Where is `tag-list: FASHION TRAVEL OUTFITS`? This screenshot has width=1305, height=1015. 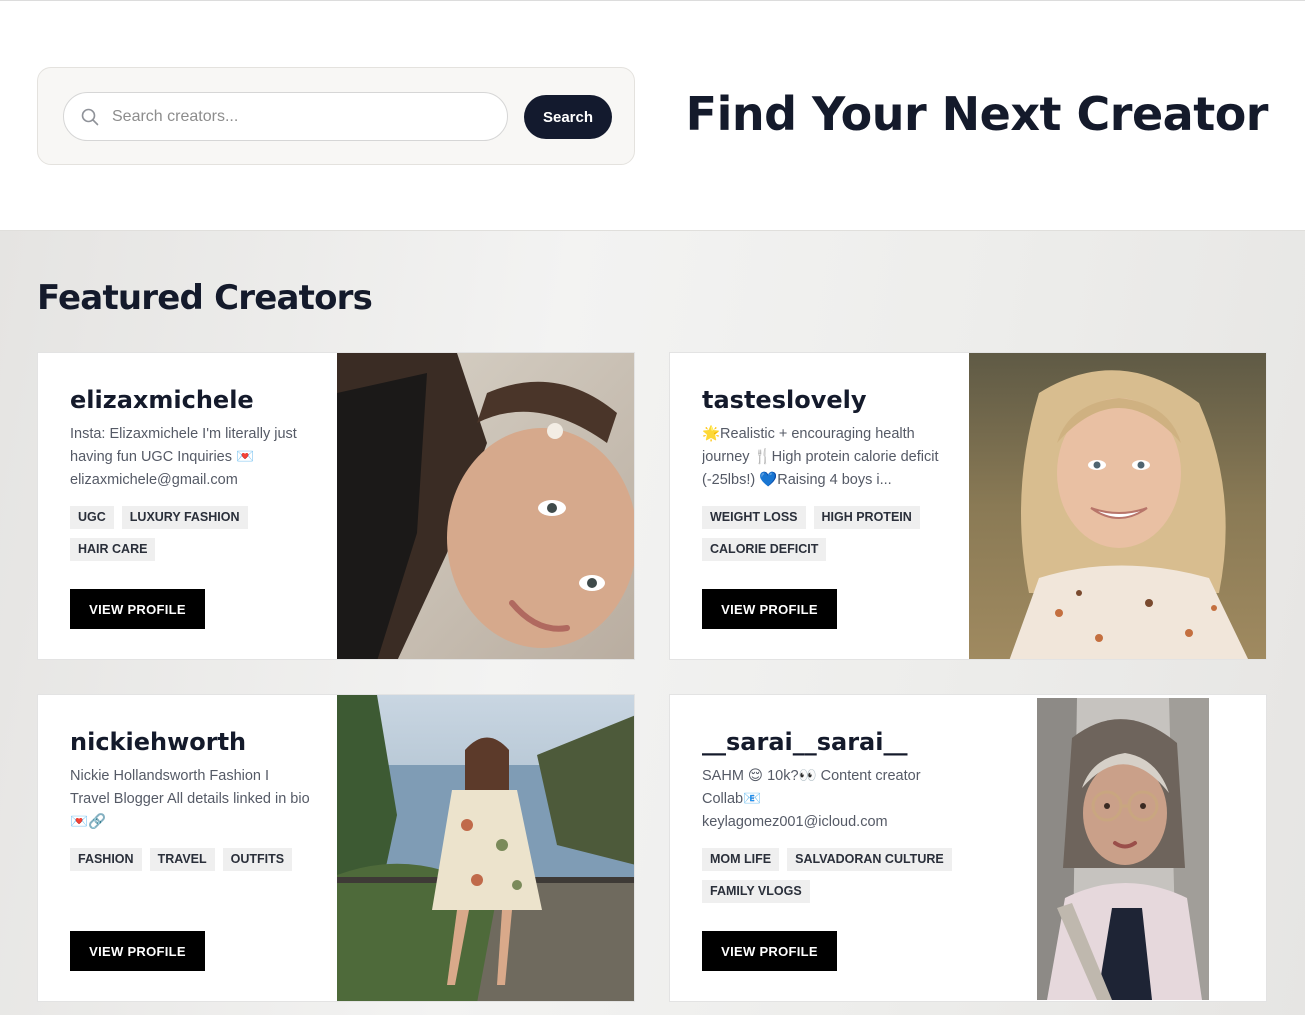 tag-list: FASHION TRAVEL OUTFITS is located at coordinates (195, 859).